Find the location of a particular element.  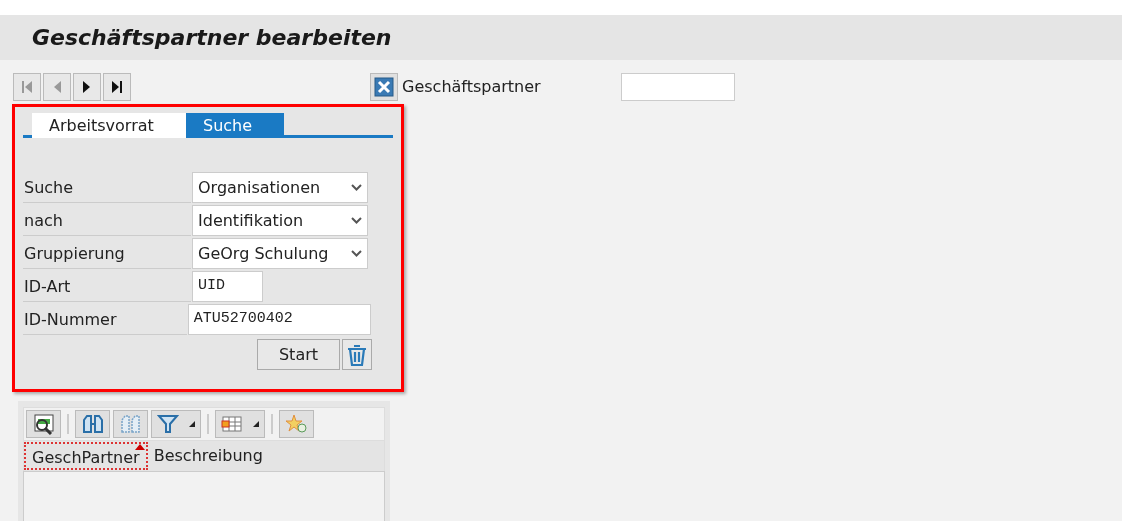

field-label: Gruppierung is located at coordinates (107, 253).